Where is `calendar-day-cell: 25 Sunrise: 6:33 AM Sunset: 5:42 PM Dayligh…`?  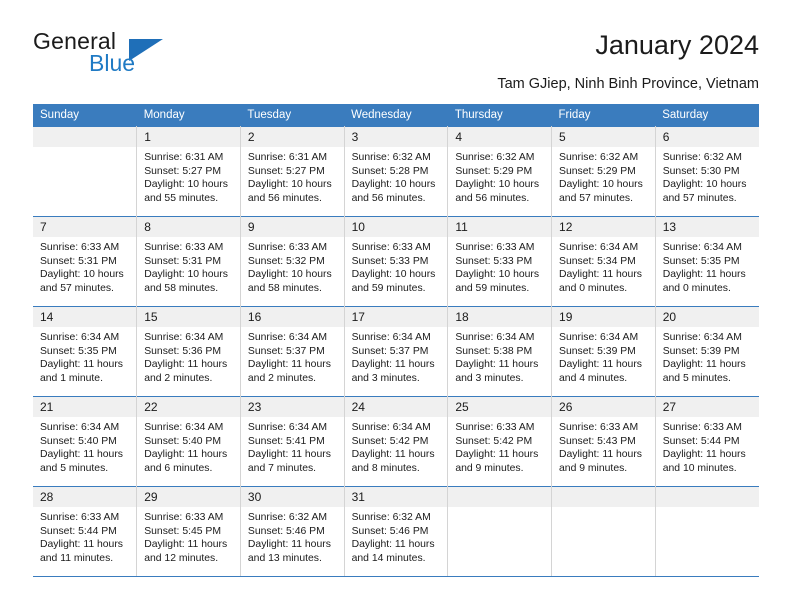 calendar-day-cell: 25 Sunrise: 6:33 AM Sunset: 5:42 PM Dayligh… is located at coordinates (500, 441).